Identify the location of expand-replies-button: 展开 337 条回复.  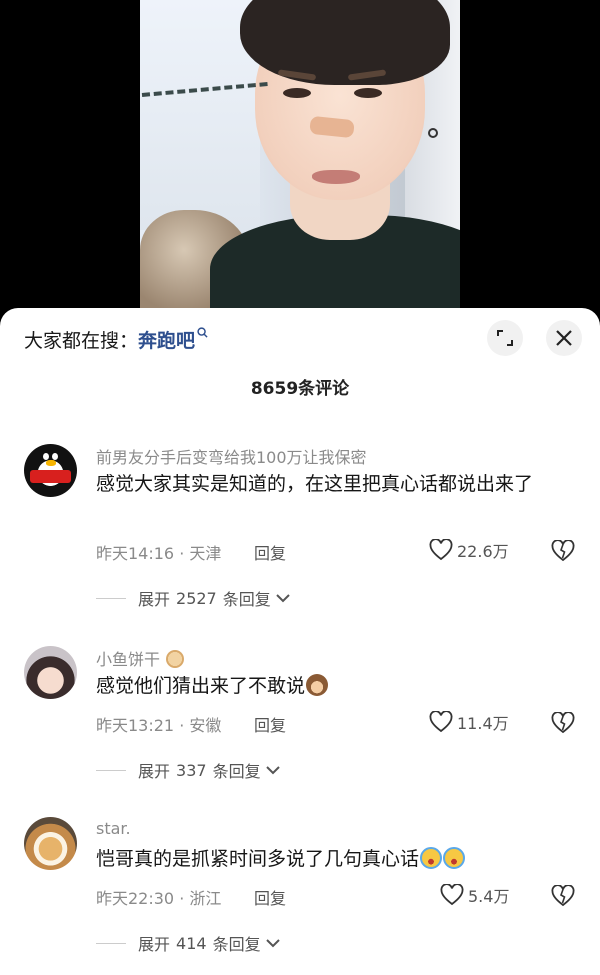
(188, 770).